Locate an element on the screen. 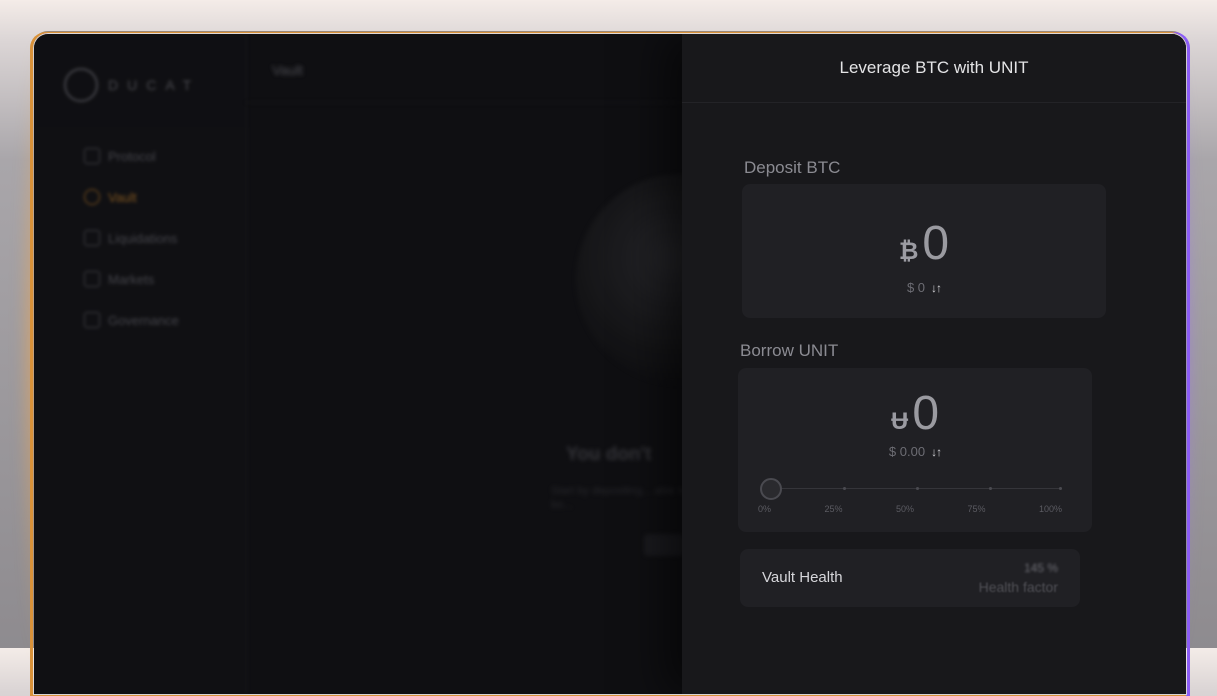  borrow-card: Ʉ 0 $ 0.00 ↓↑ 0% 25% 50% 75% 100% is located at coordinates (915, 450).